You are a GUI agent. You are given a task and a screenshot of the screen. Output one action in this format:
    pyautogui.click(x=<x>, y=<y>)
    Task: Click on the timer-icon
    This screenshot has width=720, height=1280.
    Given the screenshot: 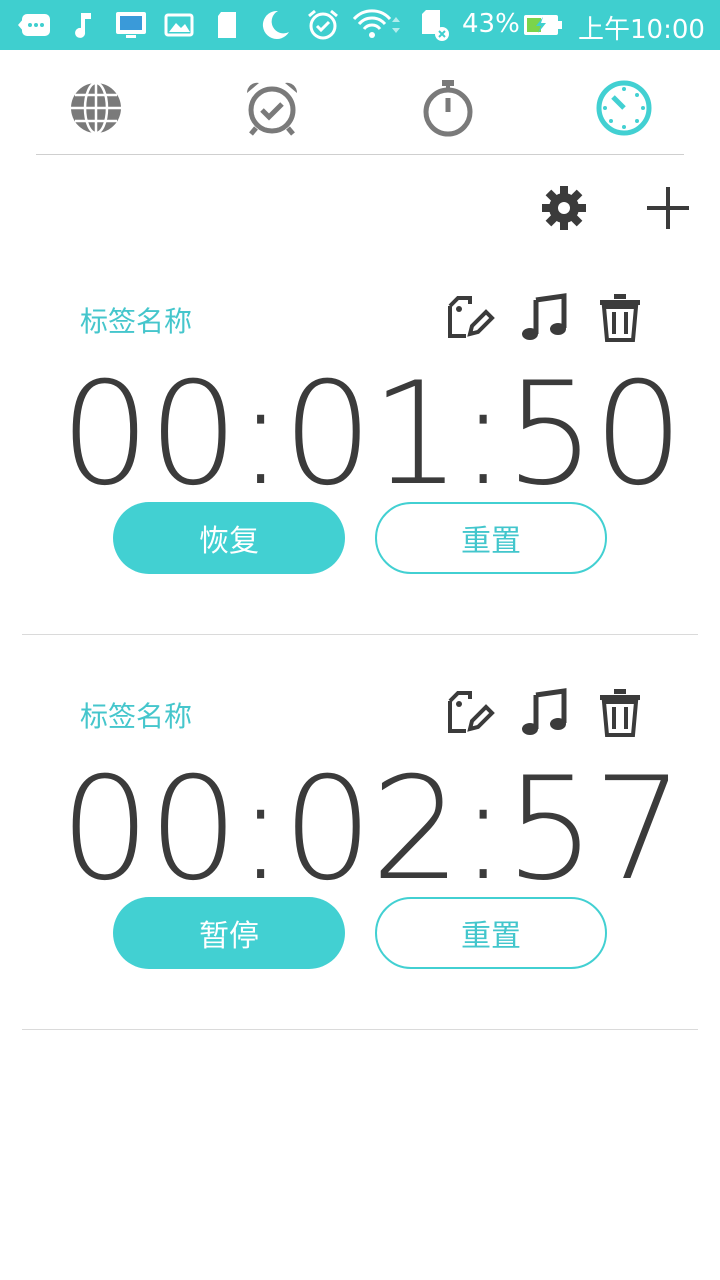 What is the action you would take?
    pyautogui.click(x=624, y=108)
    